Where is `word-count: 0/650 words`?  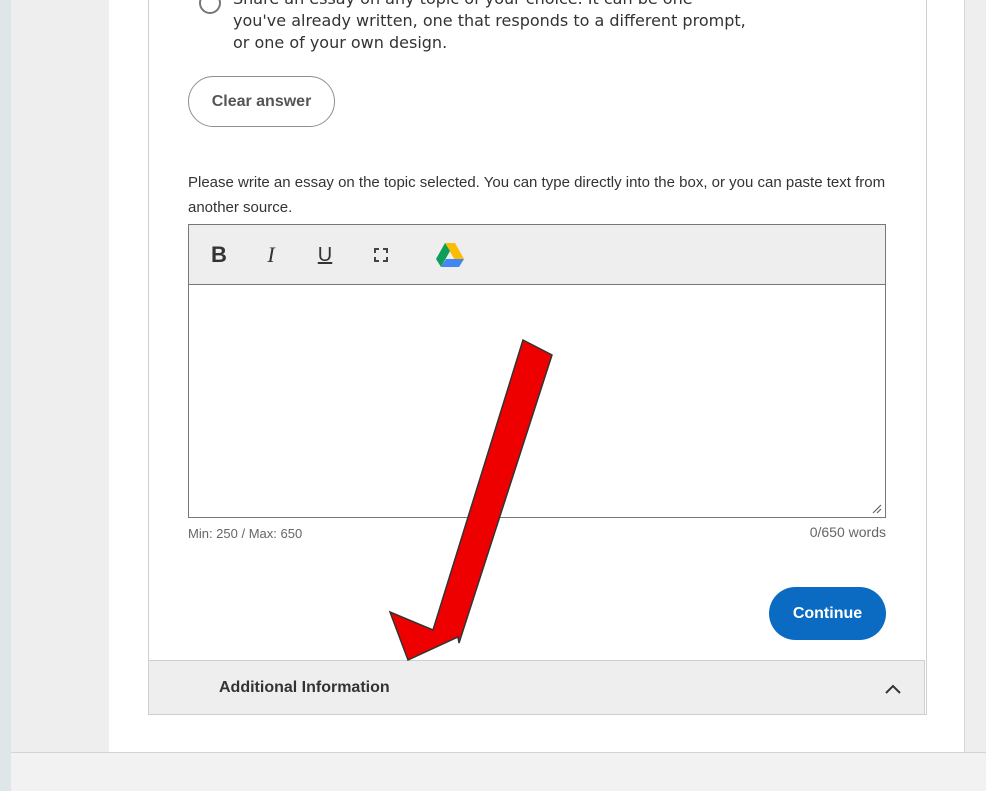
word-count: 0/650 words is located at coordinates (847, 532).